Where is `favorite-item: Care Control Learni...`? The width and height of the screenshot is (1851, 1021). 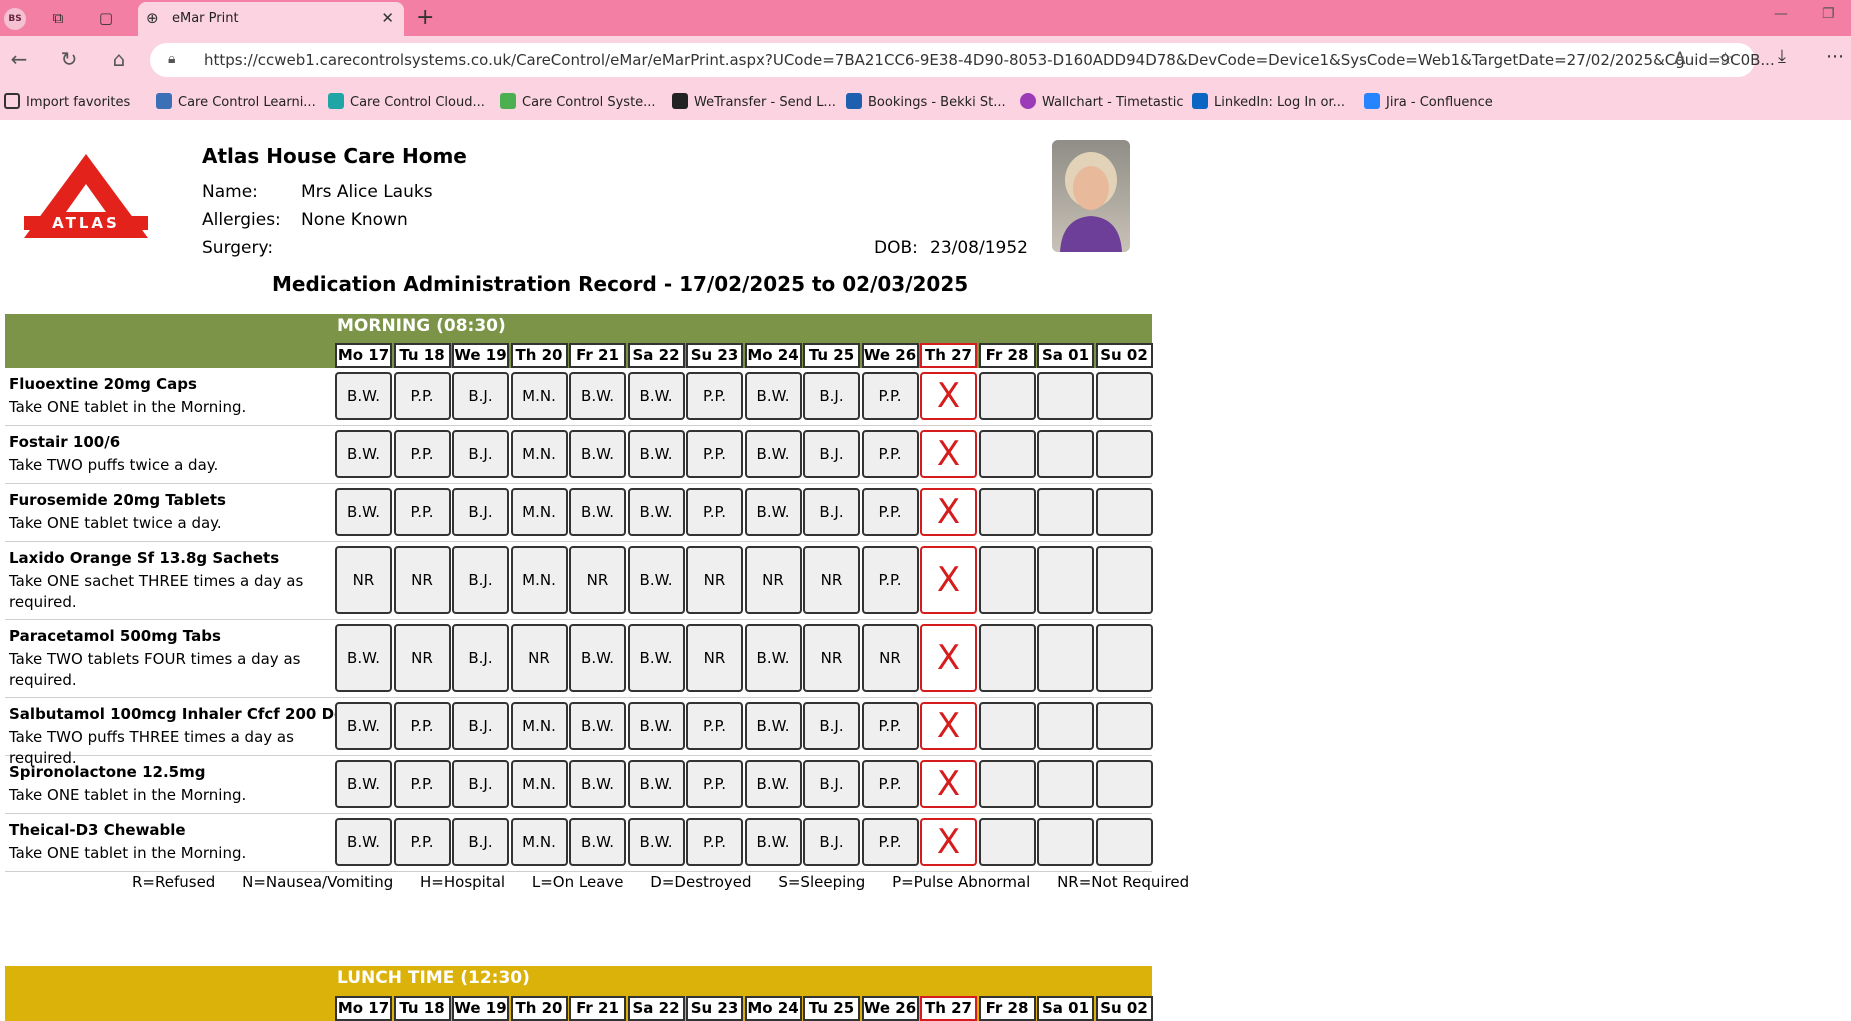
favorite-item: Care Control Learni... is located at coordinates (236, 101).